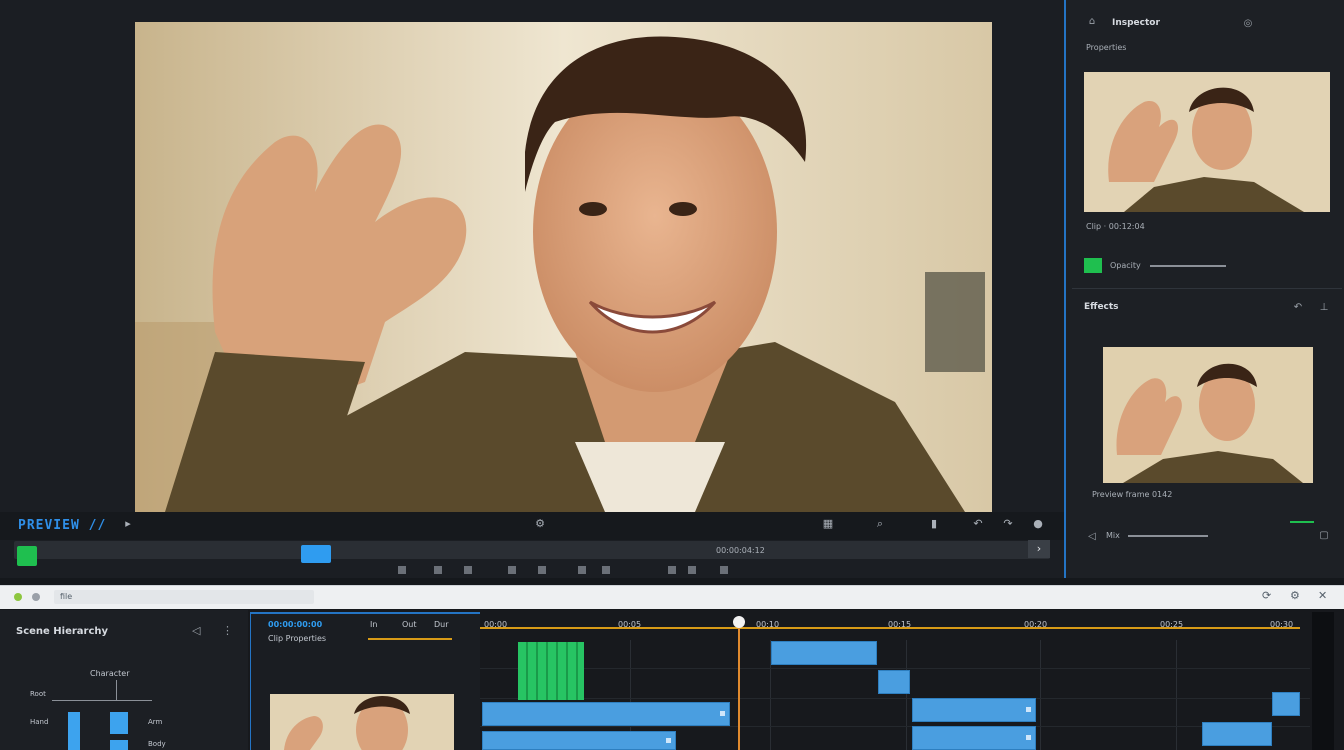 Image resolution: width=1344 pixels, height=750 pixels. I want to click on effect-preview-thumbnail, so click(1208, 415).